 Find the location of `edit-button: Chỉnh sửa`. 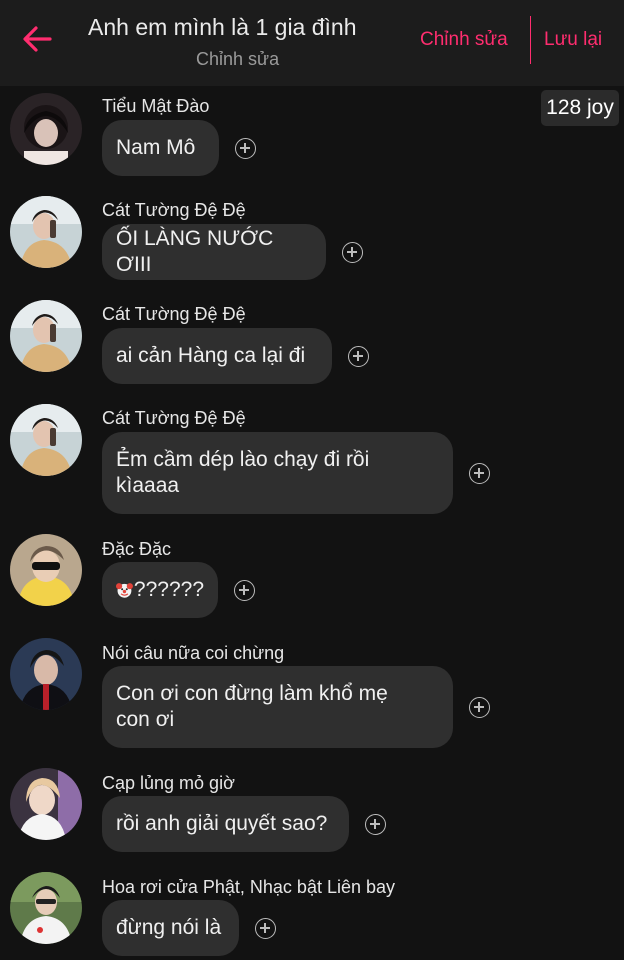

edit-button: Chỉnh sửa is located at coordinates (464, 40).